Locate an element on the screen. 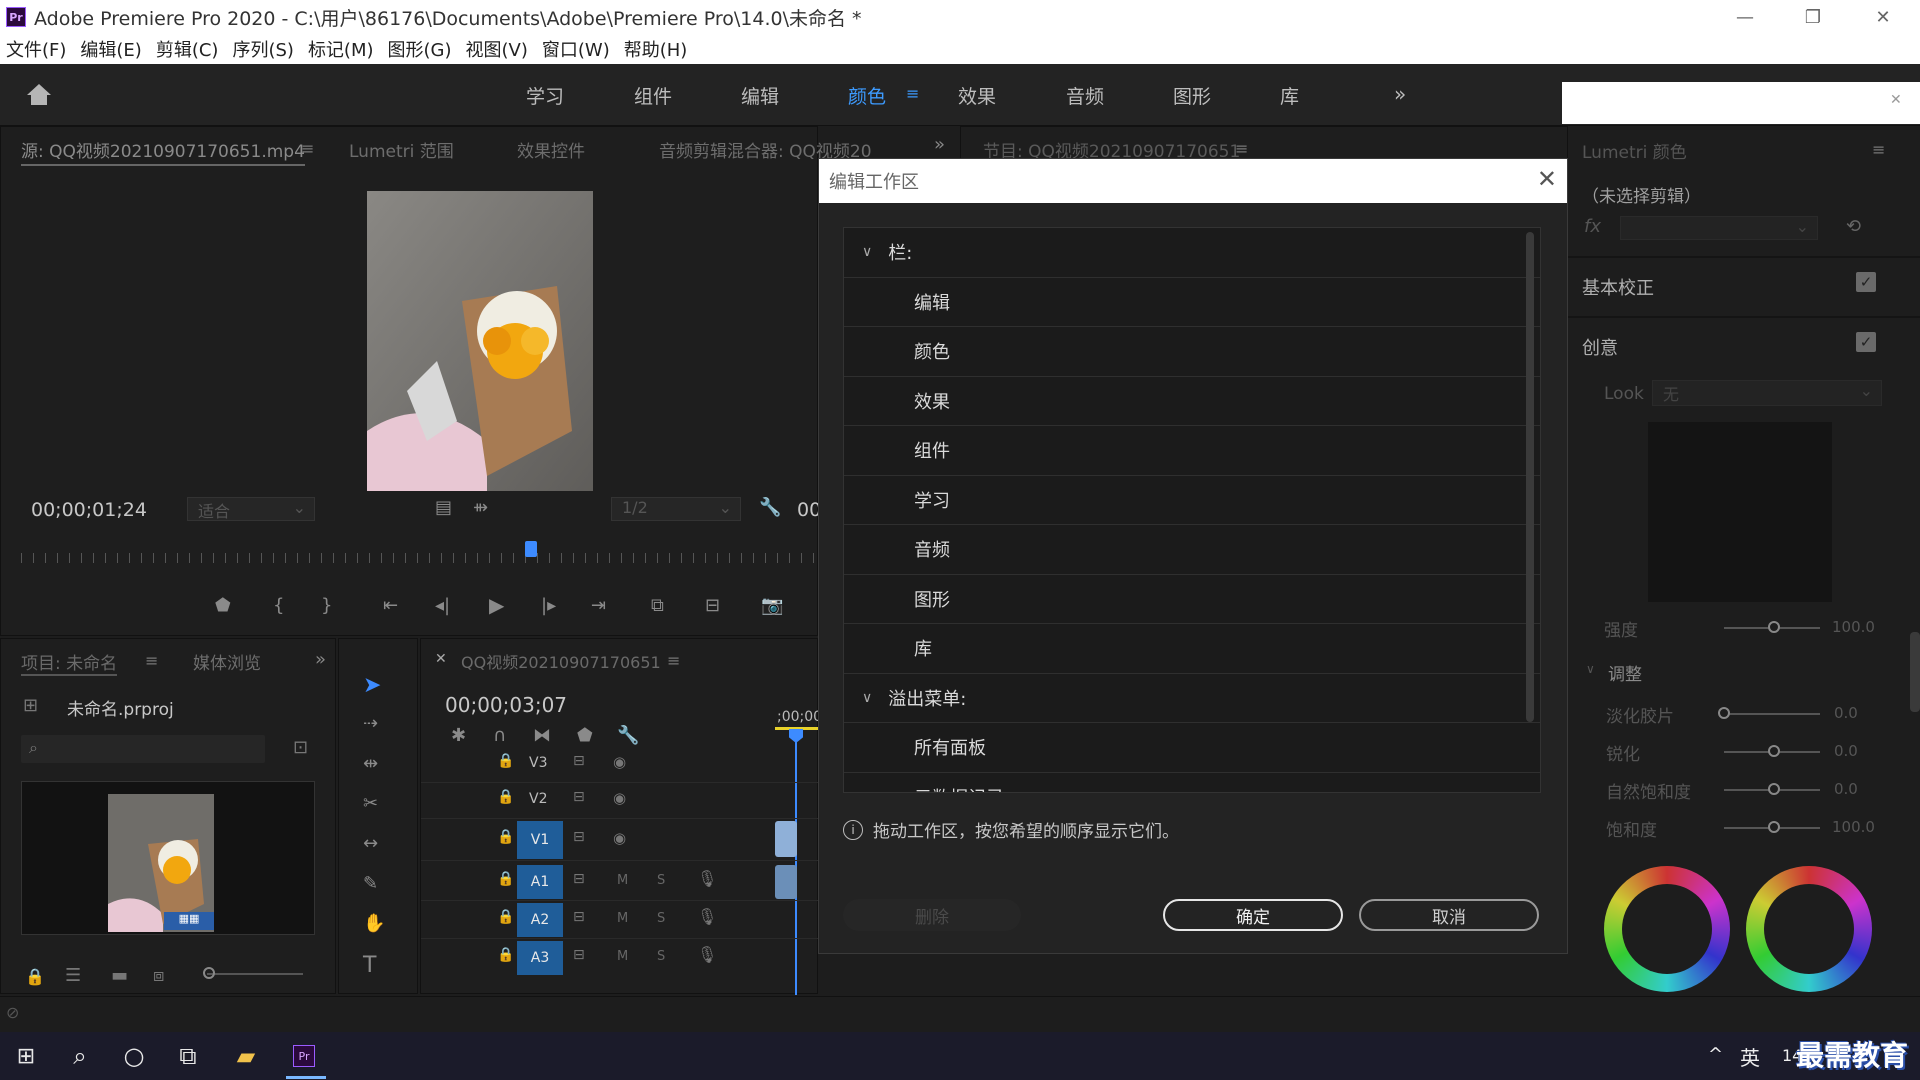 Image resolution: width=1920 pixels, height=1080 pixels. sharpen-value: 0.0 is located at coordinates (1846, 751).